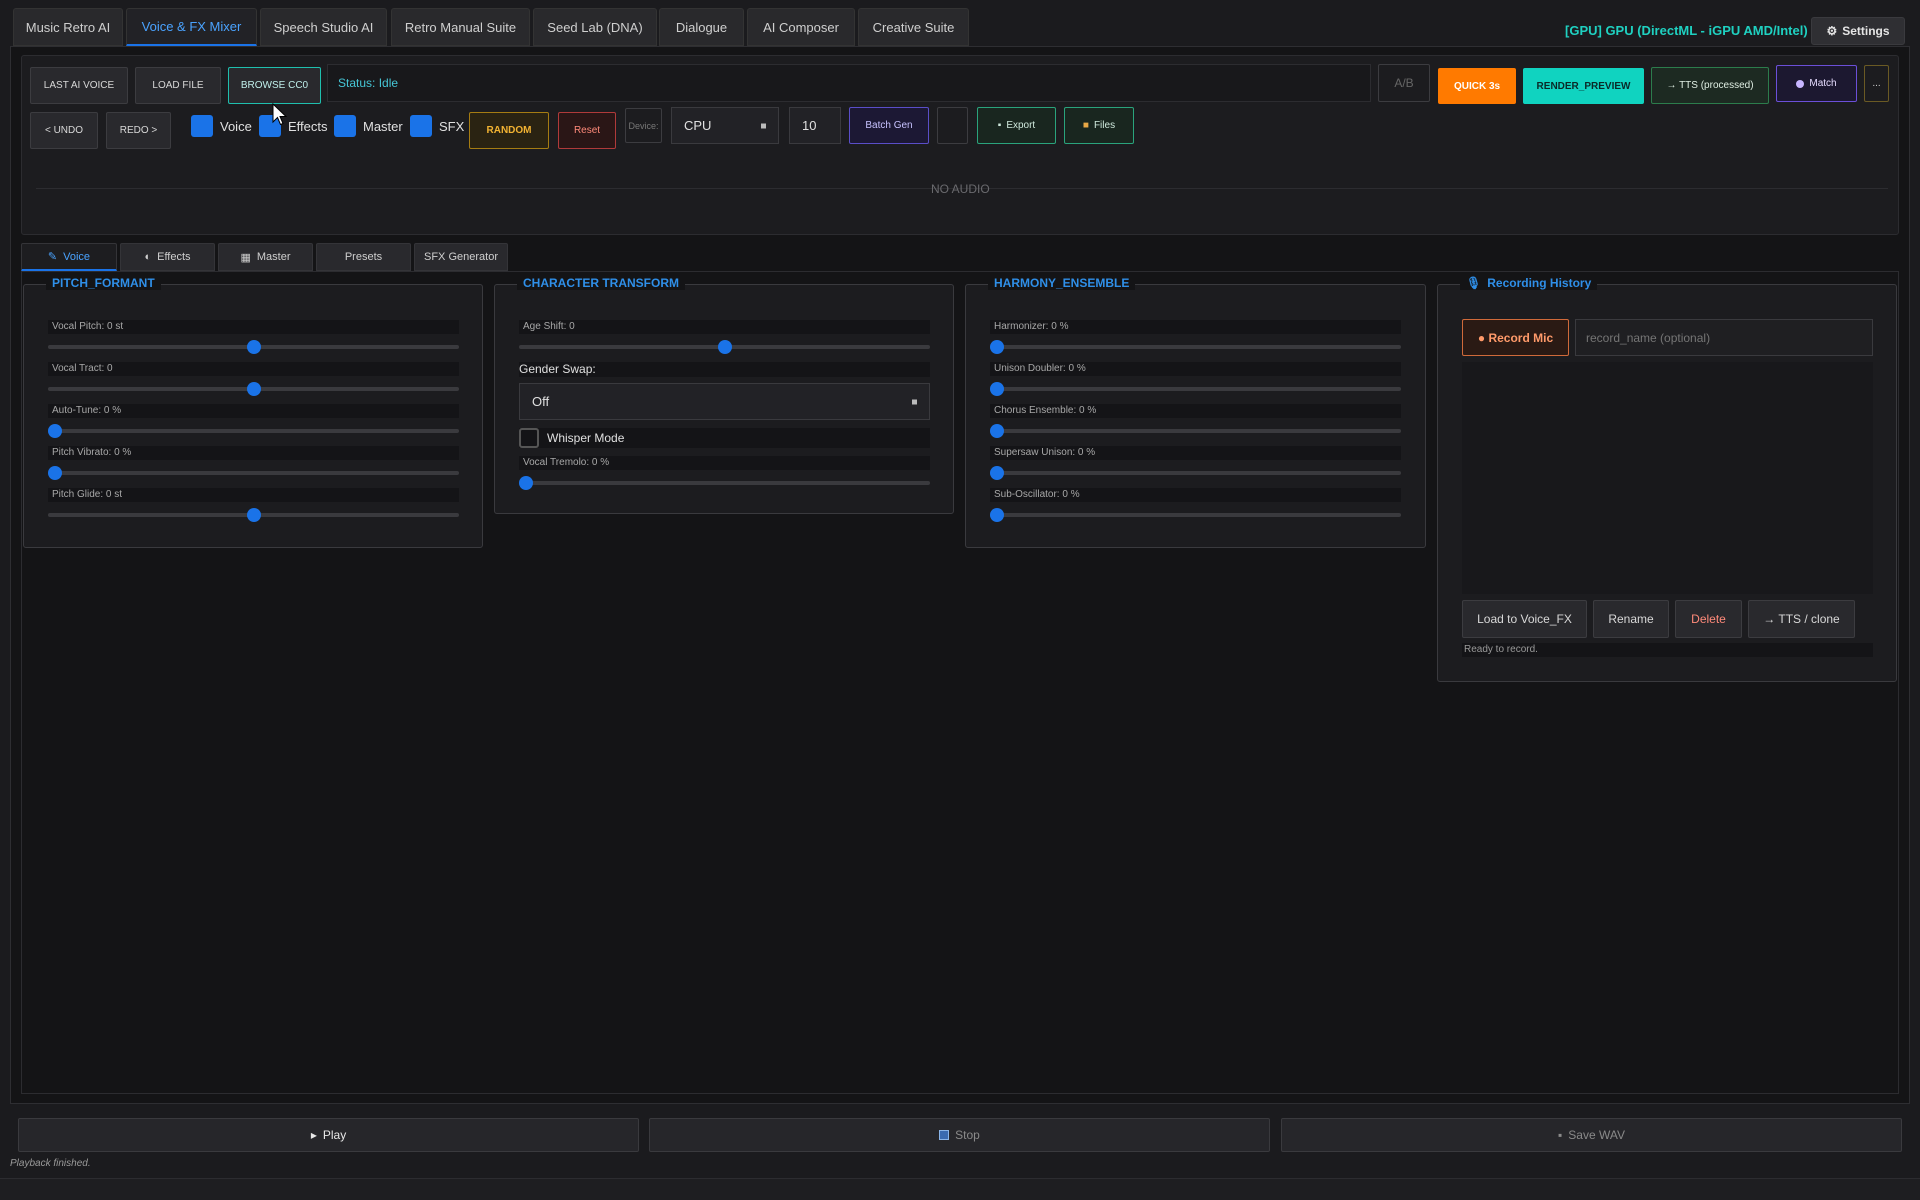 The width and height of the screenshot is (1920, 1200). Describe the element at coordinates (253, 473) in the screenshot. I see `pitch-vibrato-slider` at that location.